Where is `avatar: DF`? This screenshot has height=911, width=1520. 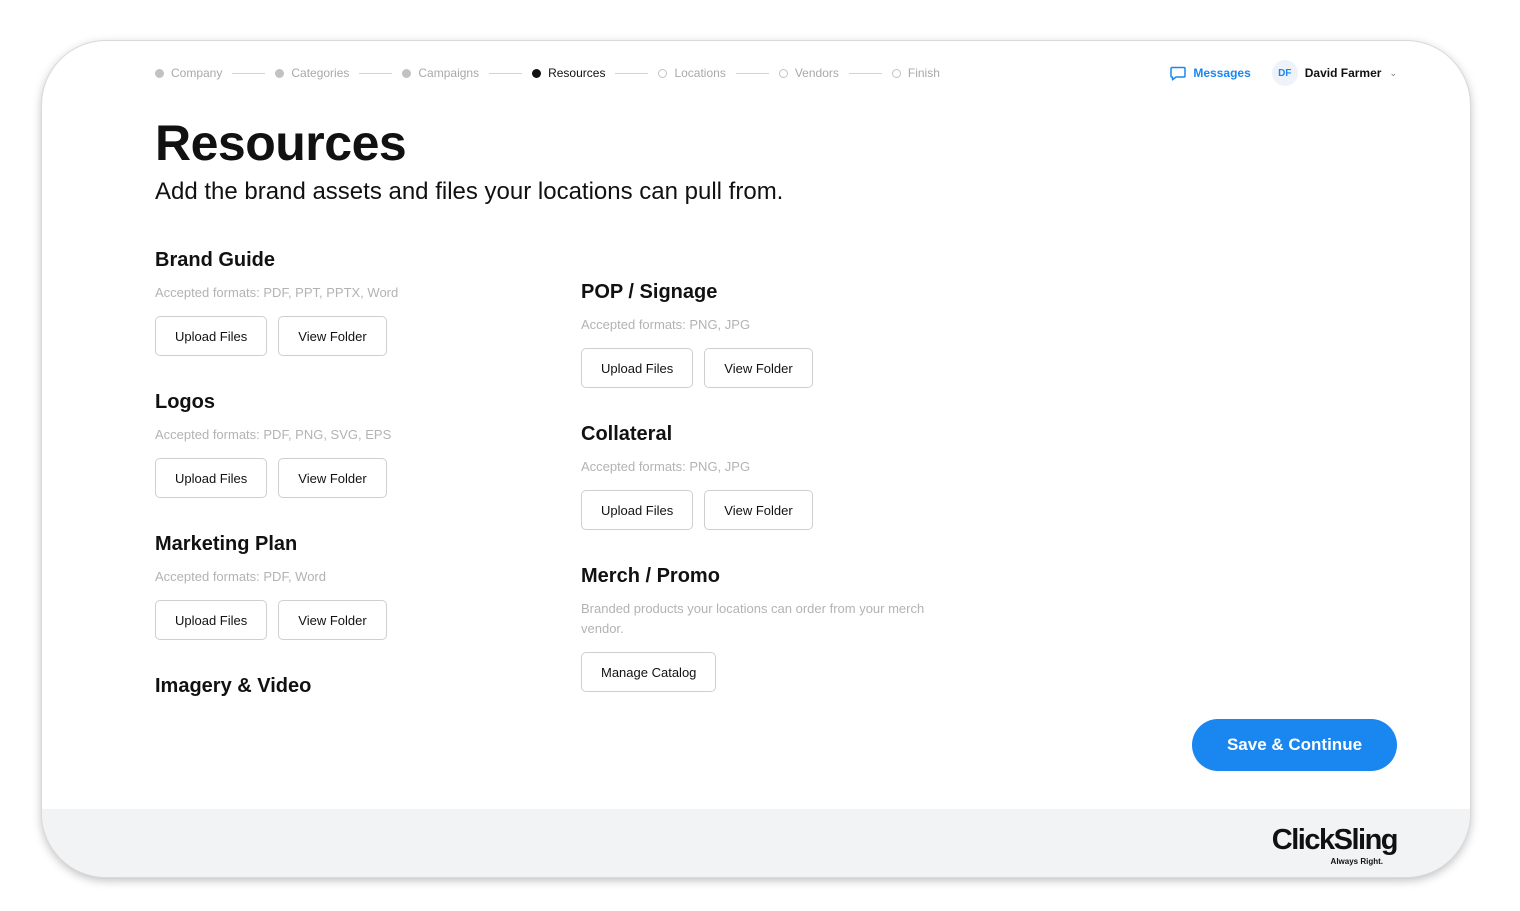
avatar: DF is located at coordinates (1284, 73).